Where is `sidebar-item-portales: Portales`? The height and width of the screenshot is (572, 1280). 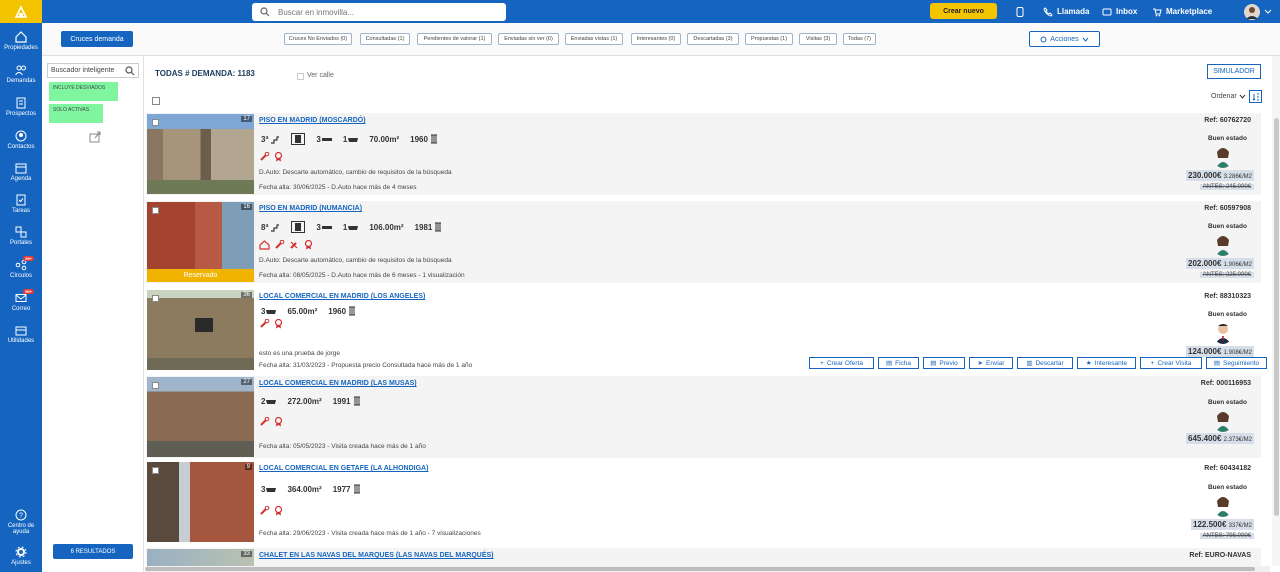
sidebar-item-portales: Portales is located at coordinates (21, 236).